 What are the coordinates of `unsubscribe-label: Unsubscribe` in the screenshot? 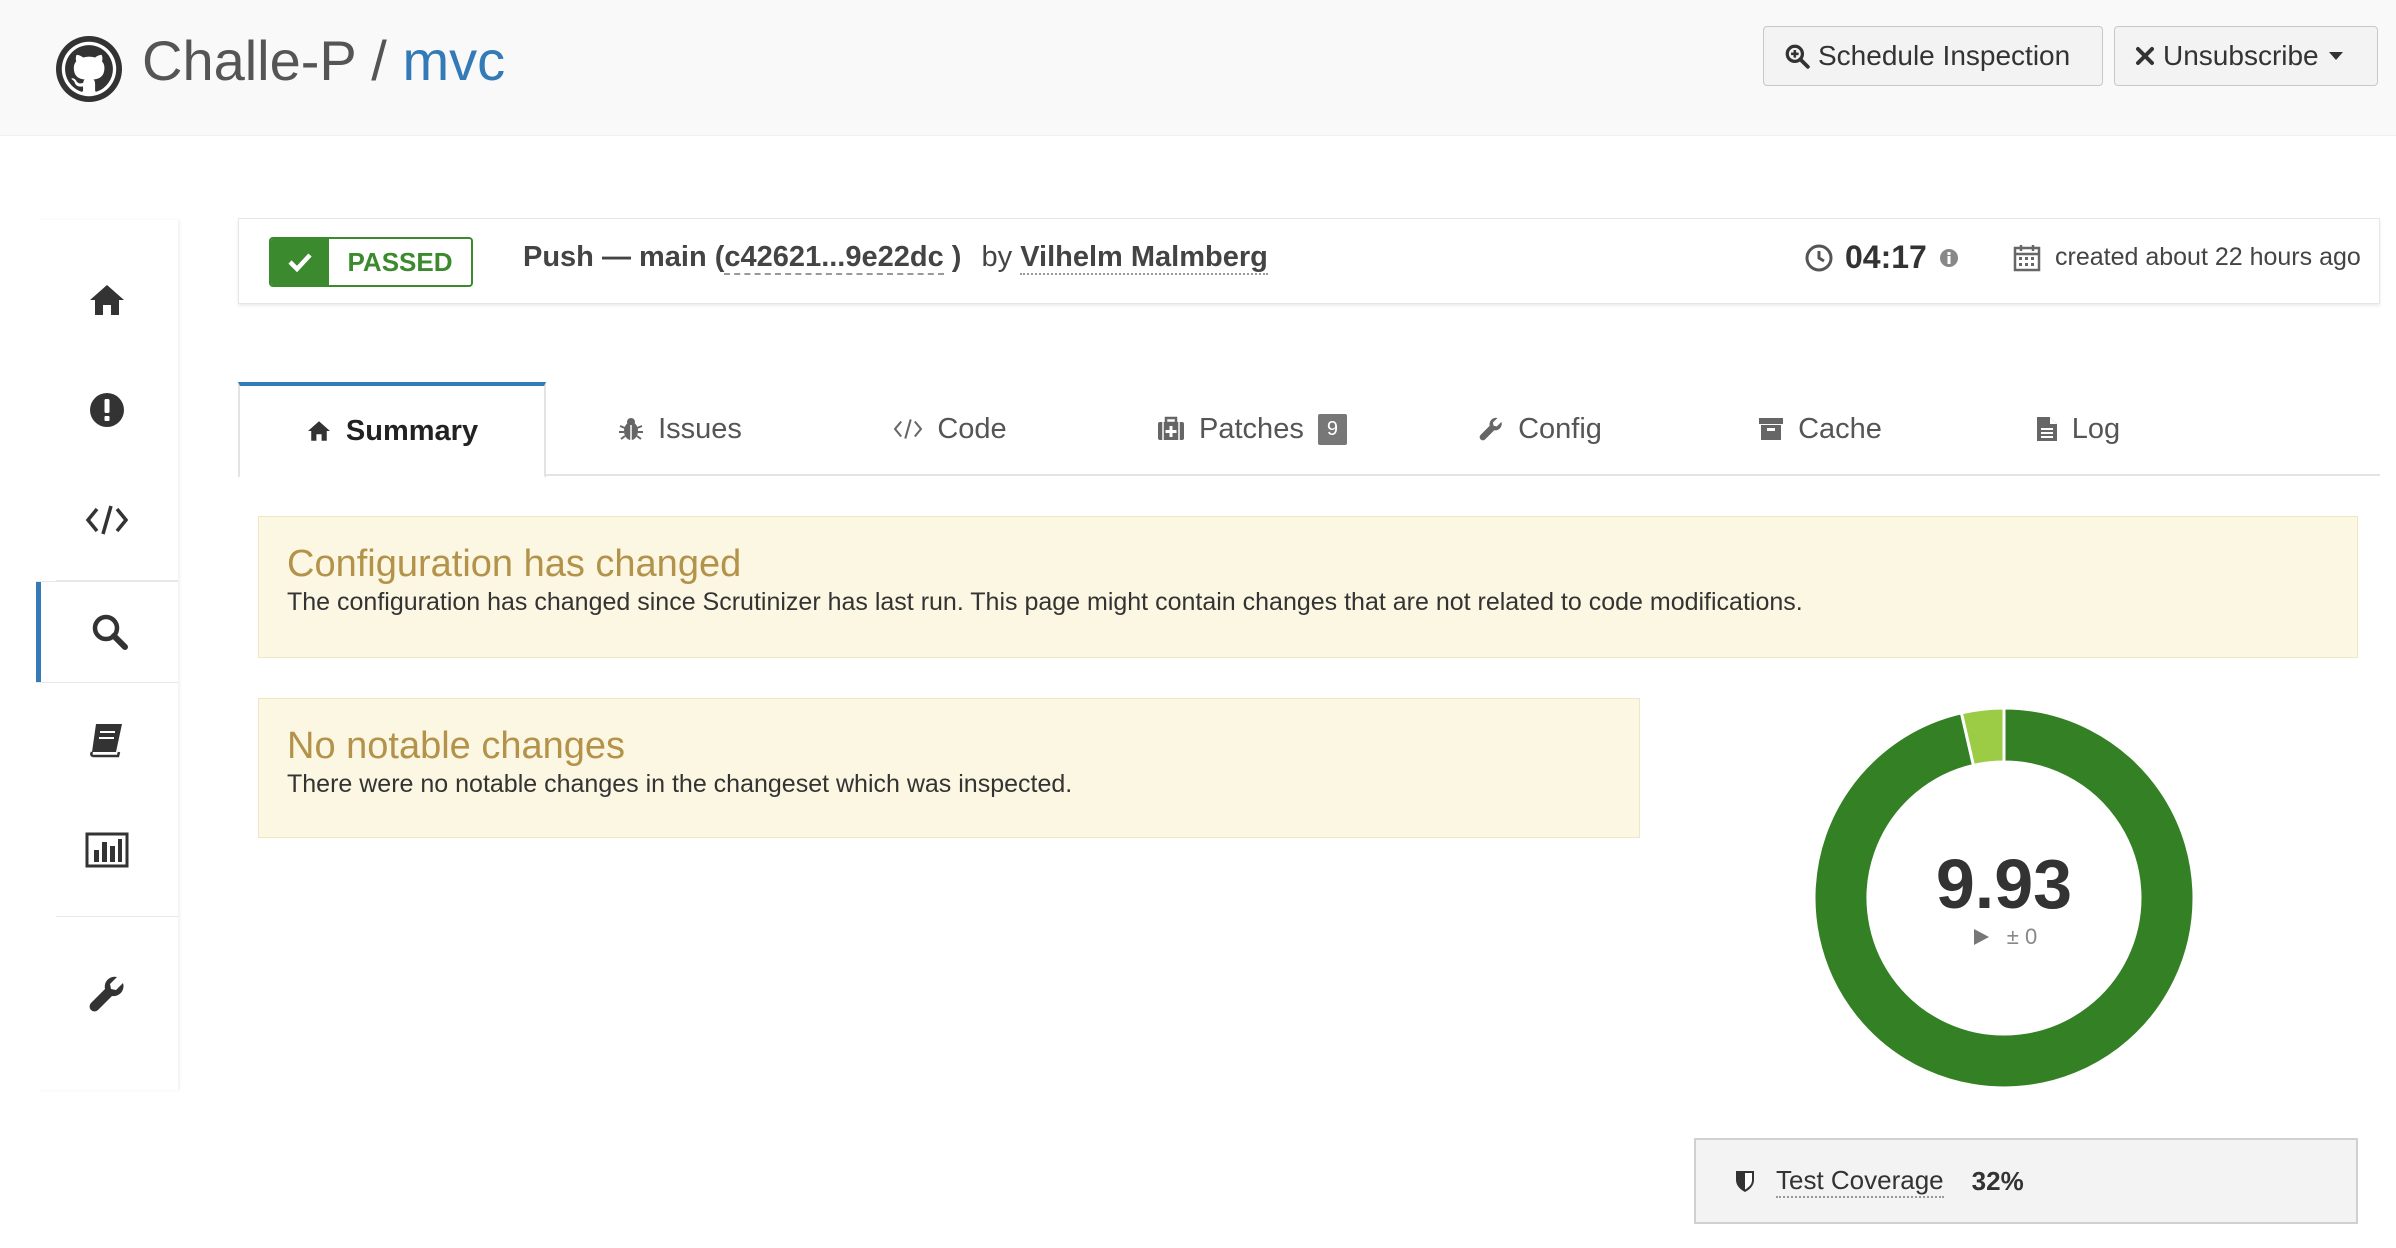 It's located at (2241, 55).